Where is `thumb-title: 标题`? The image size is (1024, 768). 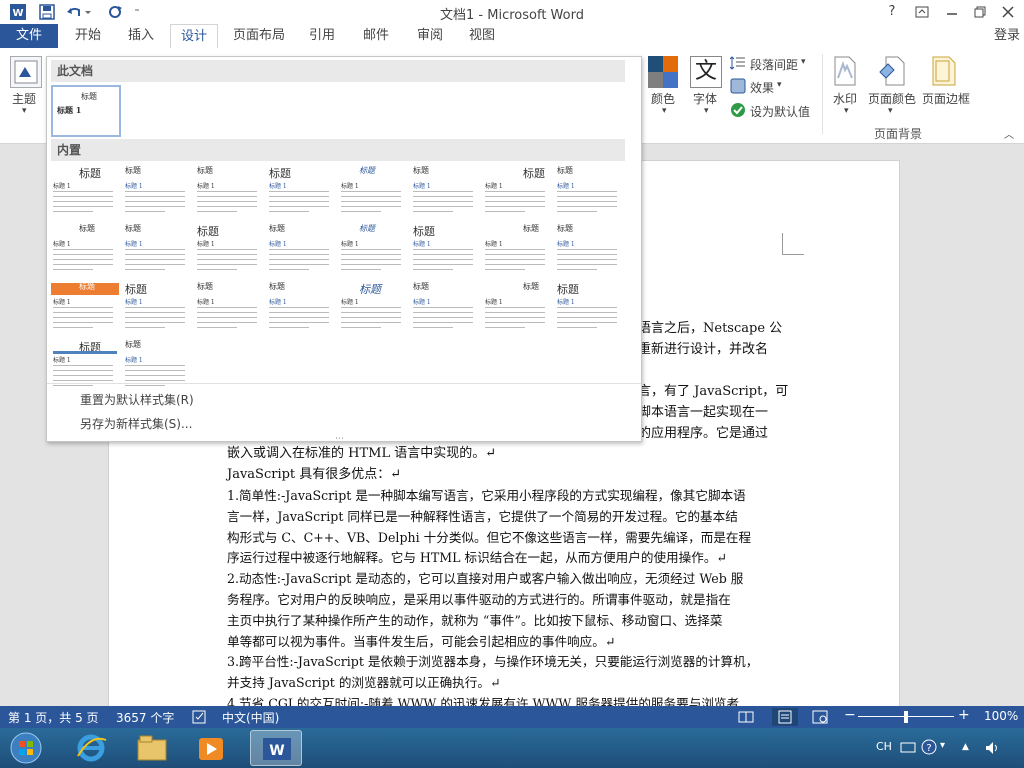 thumb-title: 标题 is located at coordinates (87, 228).